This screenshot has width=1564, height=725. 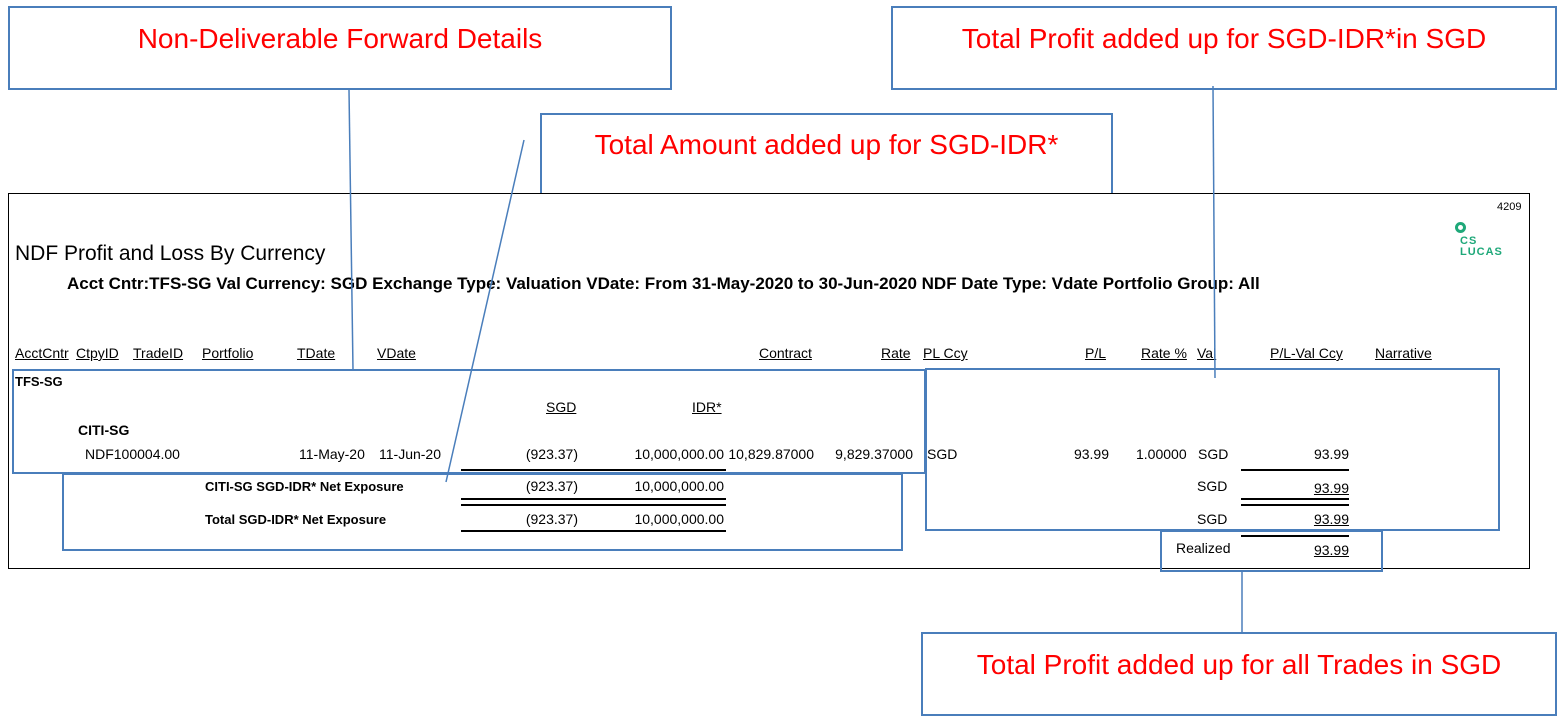 I want to click on highlight-ndf-details, so click(x=469, y=421).